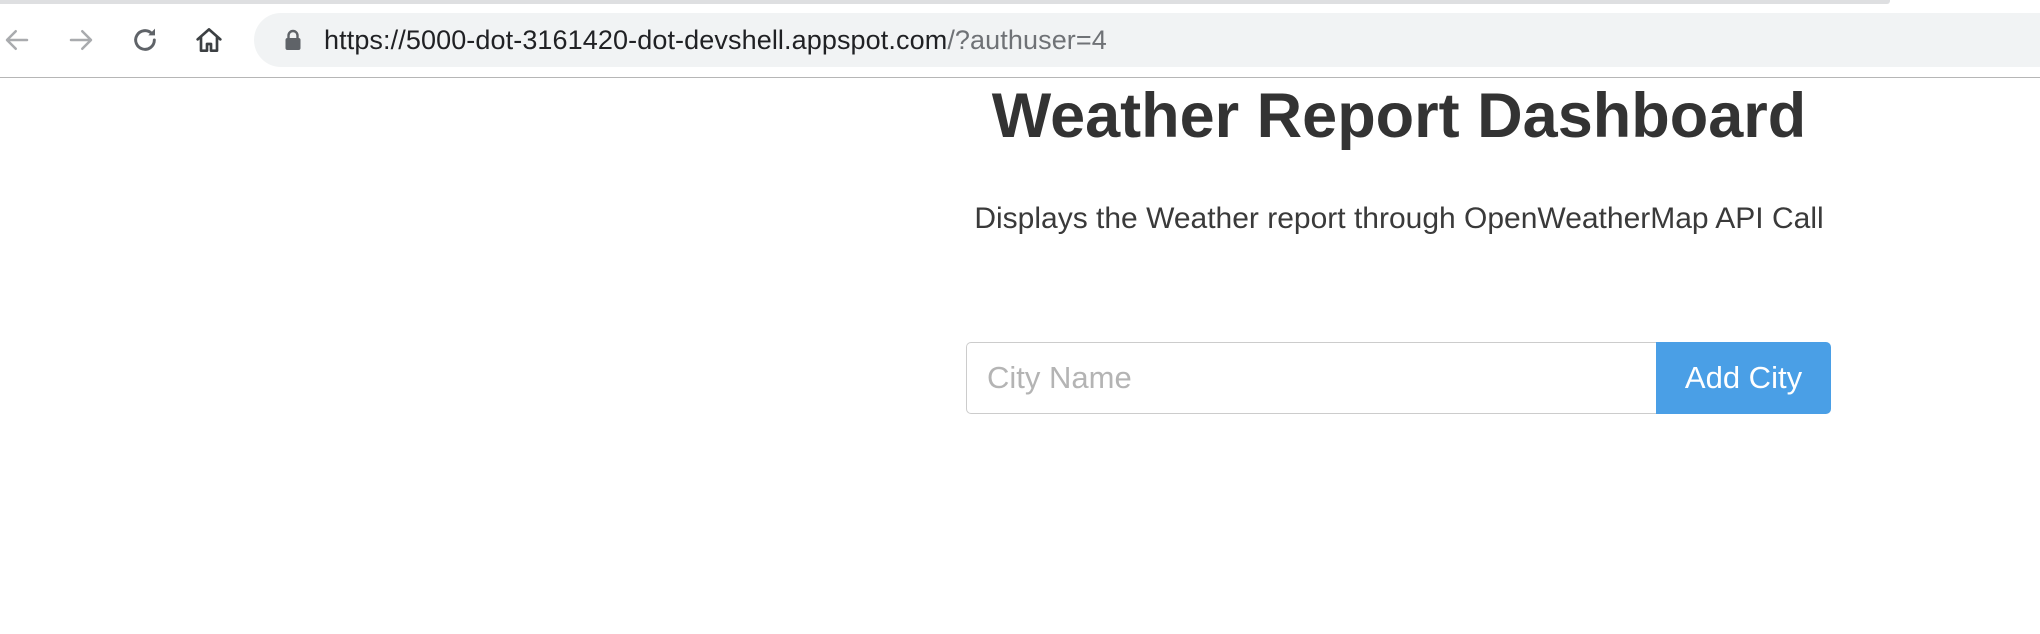 This screenshot has width=2040, height=634. I want to click on forward-button, so click(81, 40).